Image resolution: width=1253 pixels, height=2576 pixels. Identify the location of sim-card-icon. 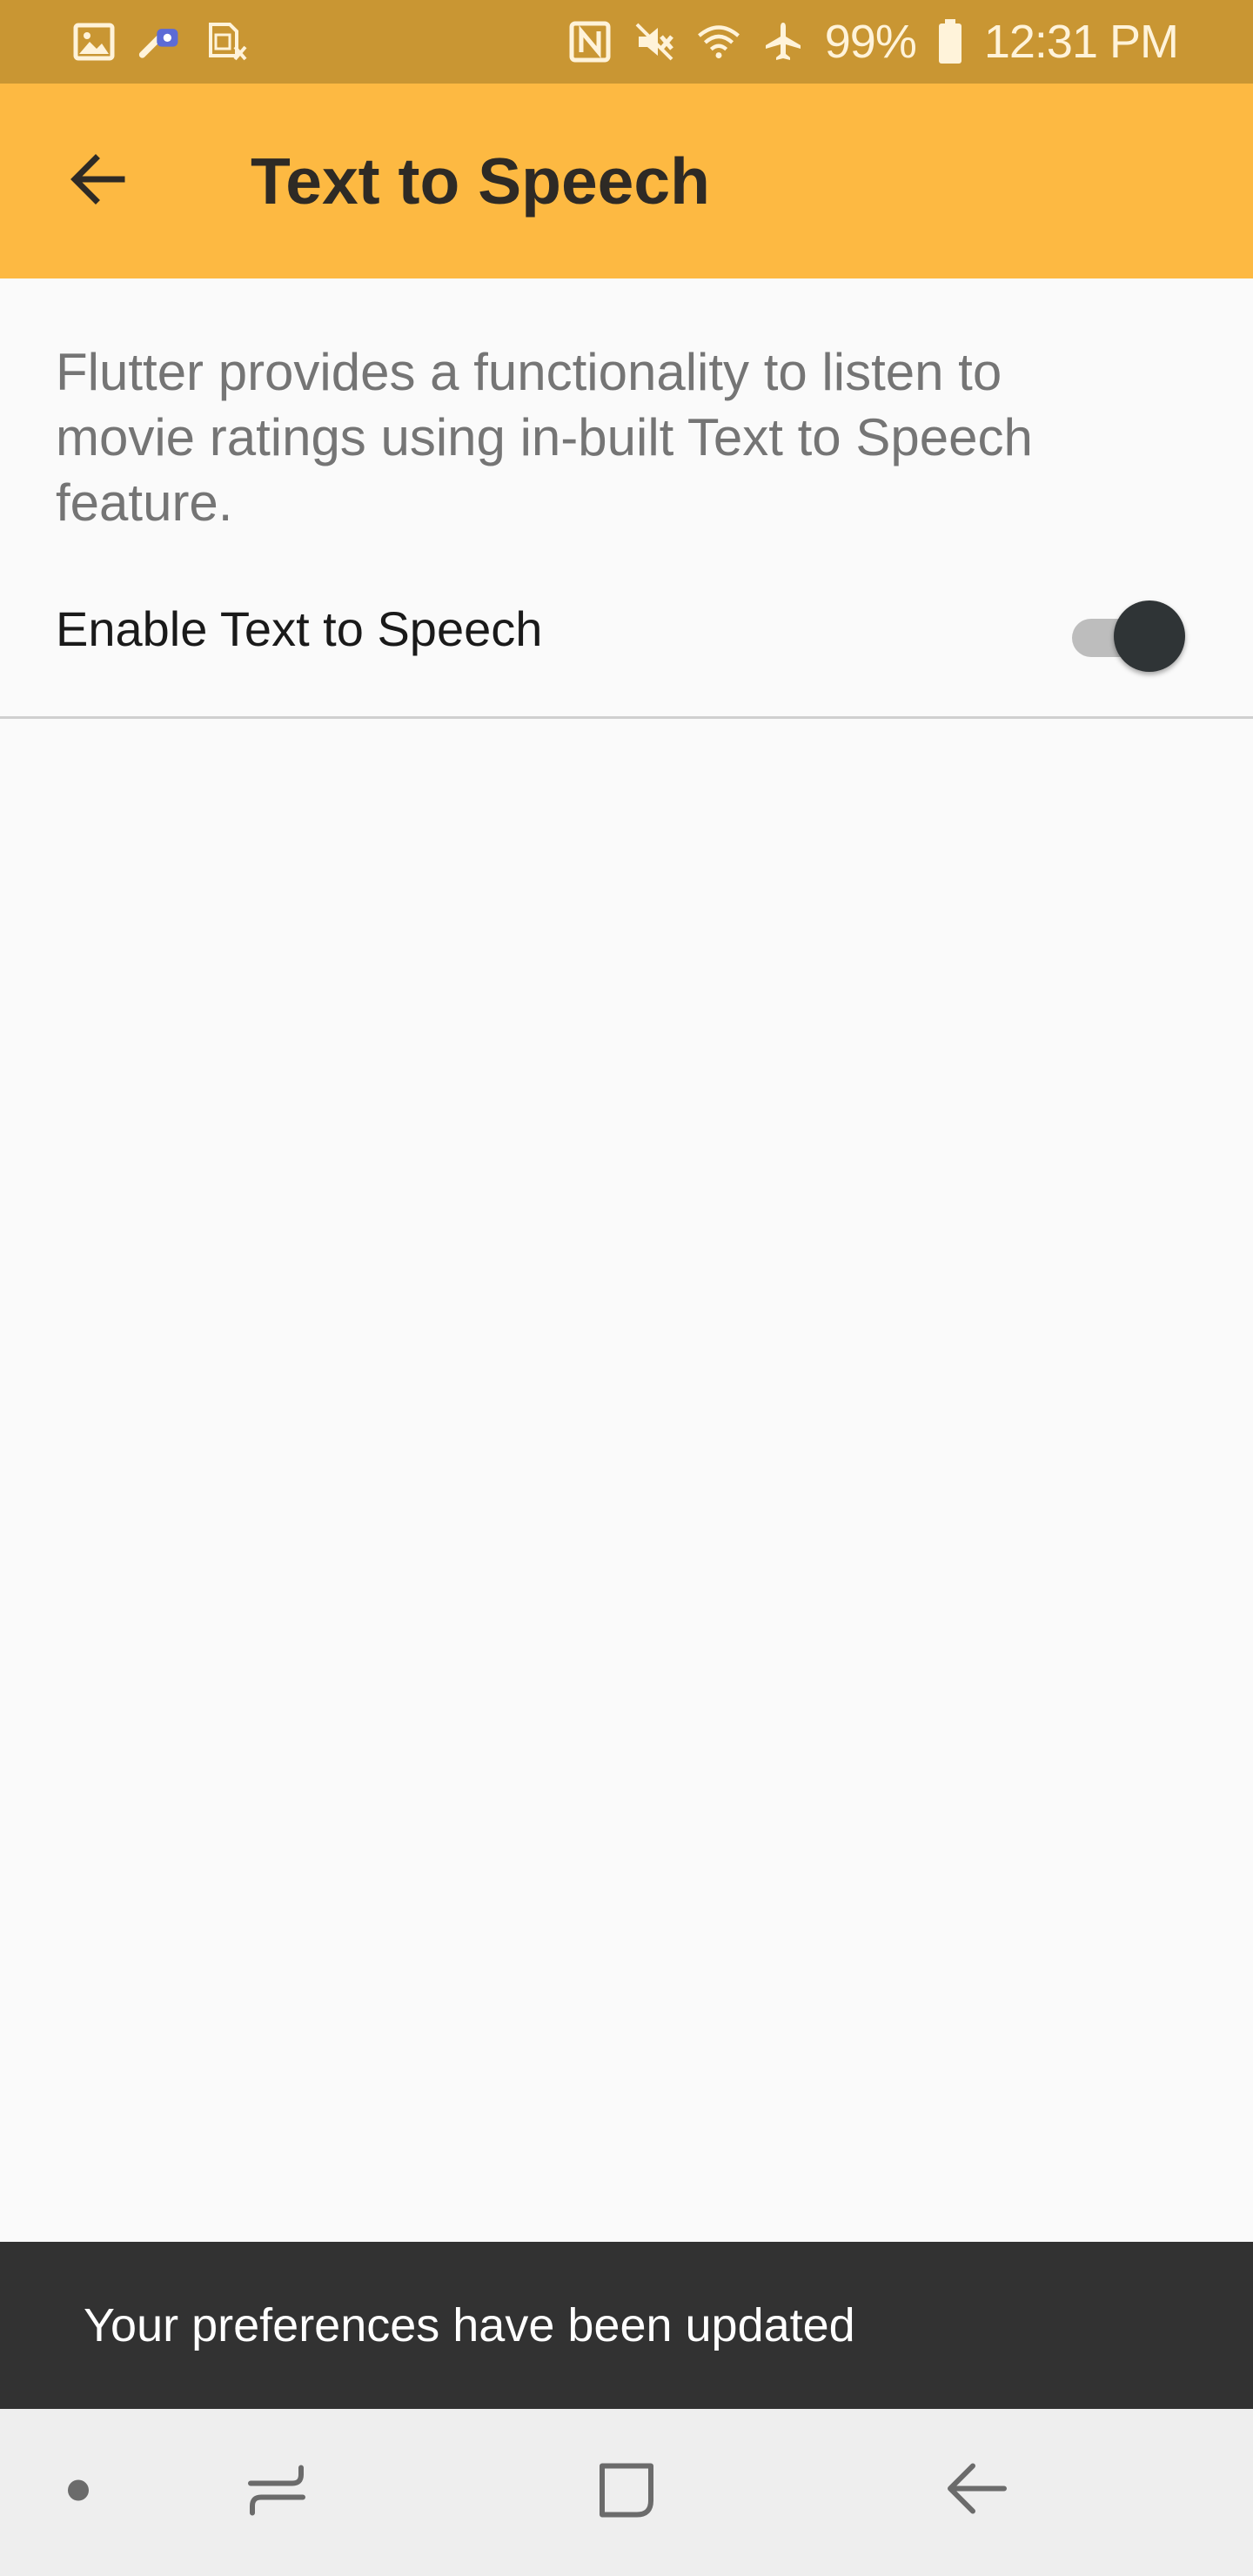
(226, 41).